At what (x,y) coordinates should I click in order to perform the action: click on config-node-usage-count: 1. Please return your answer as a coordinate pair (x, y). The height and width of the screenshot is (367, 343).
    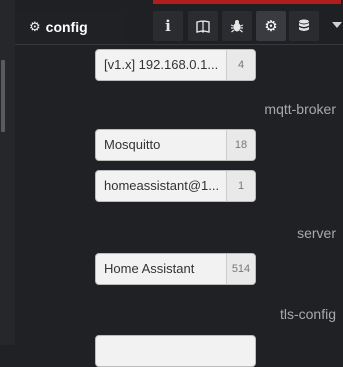
    Looking at the image, I should click on (240, 186).